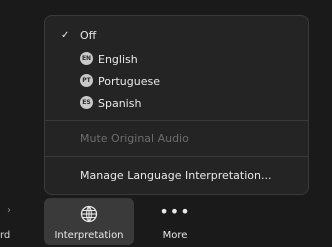  I want to click on interpretation-label: Interpretation, so click(89, 235).